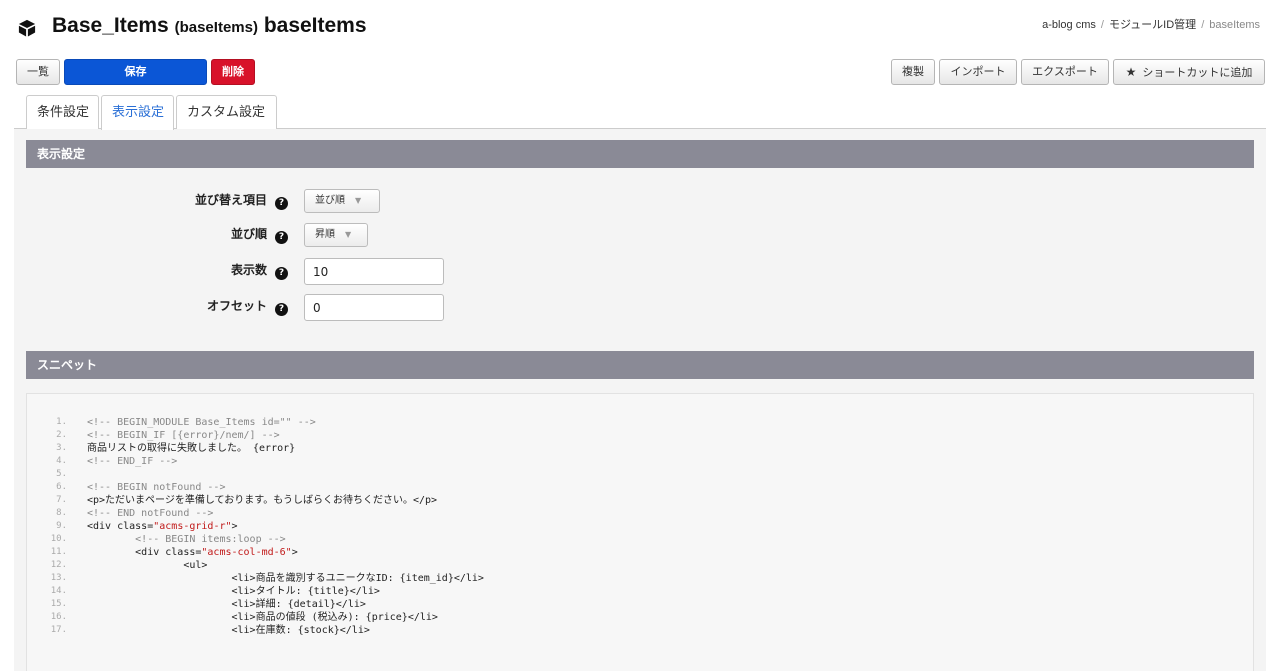 The image size is (1280, 671). Describe the element at coordinates (201, 422) in the screenshot. I see `code-text: <!-- BEGIN_MODULE Base_Items id="" -->` at that location.